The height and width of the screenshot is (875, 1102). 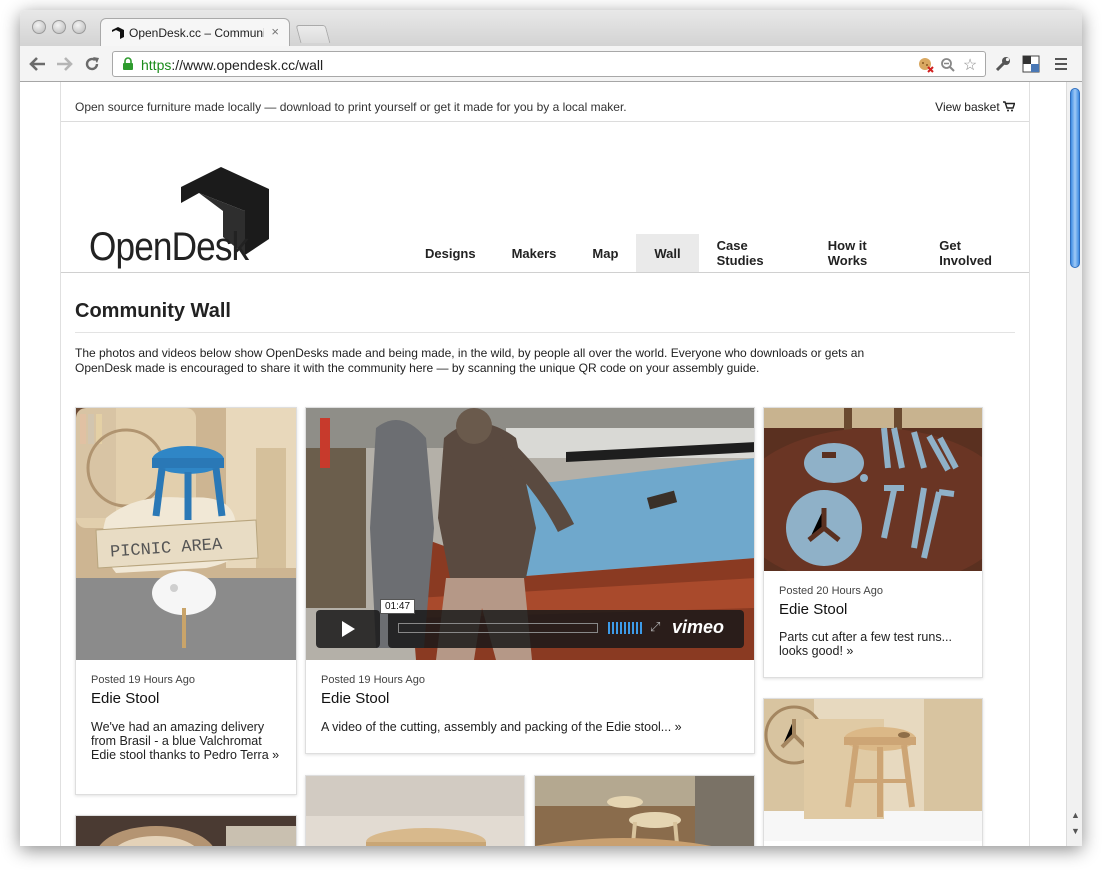 I want to click on page-title: Community Wall, so click(x=153, y=311).